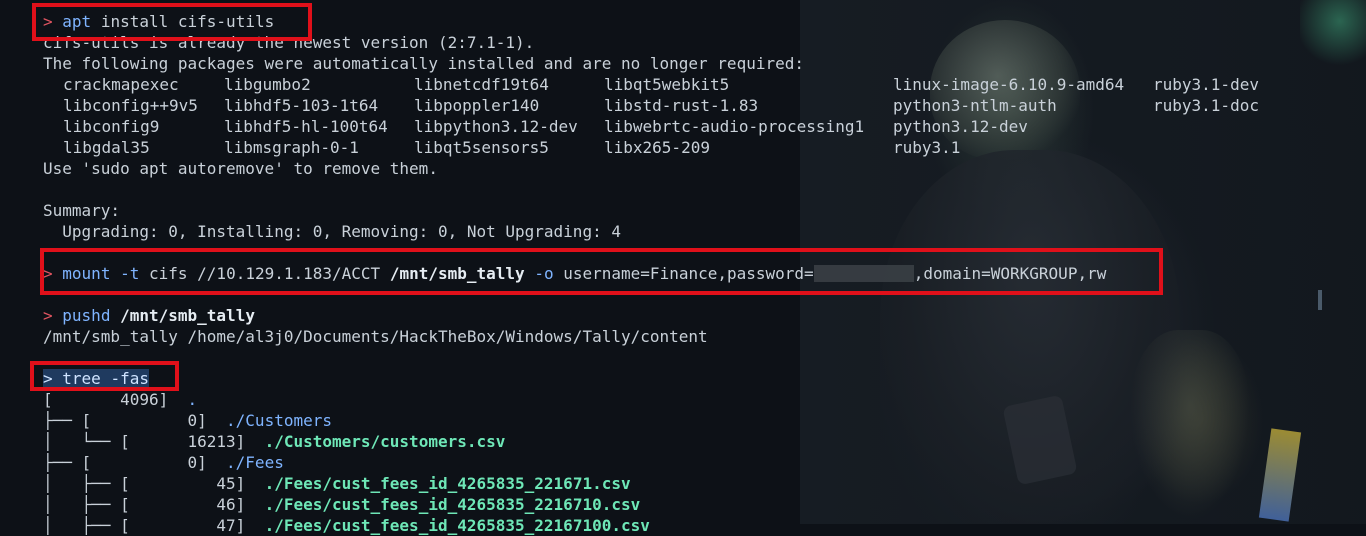 Image resolution: width=1366 pixels, height=536 pixels. I want to click on package-item: libwebrtc-audio-processing1, so click(734, 126).